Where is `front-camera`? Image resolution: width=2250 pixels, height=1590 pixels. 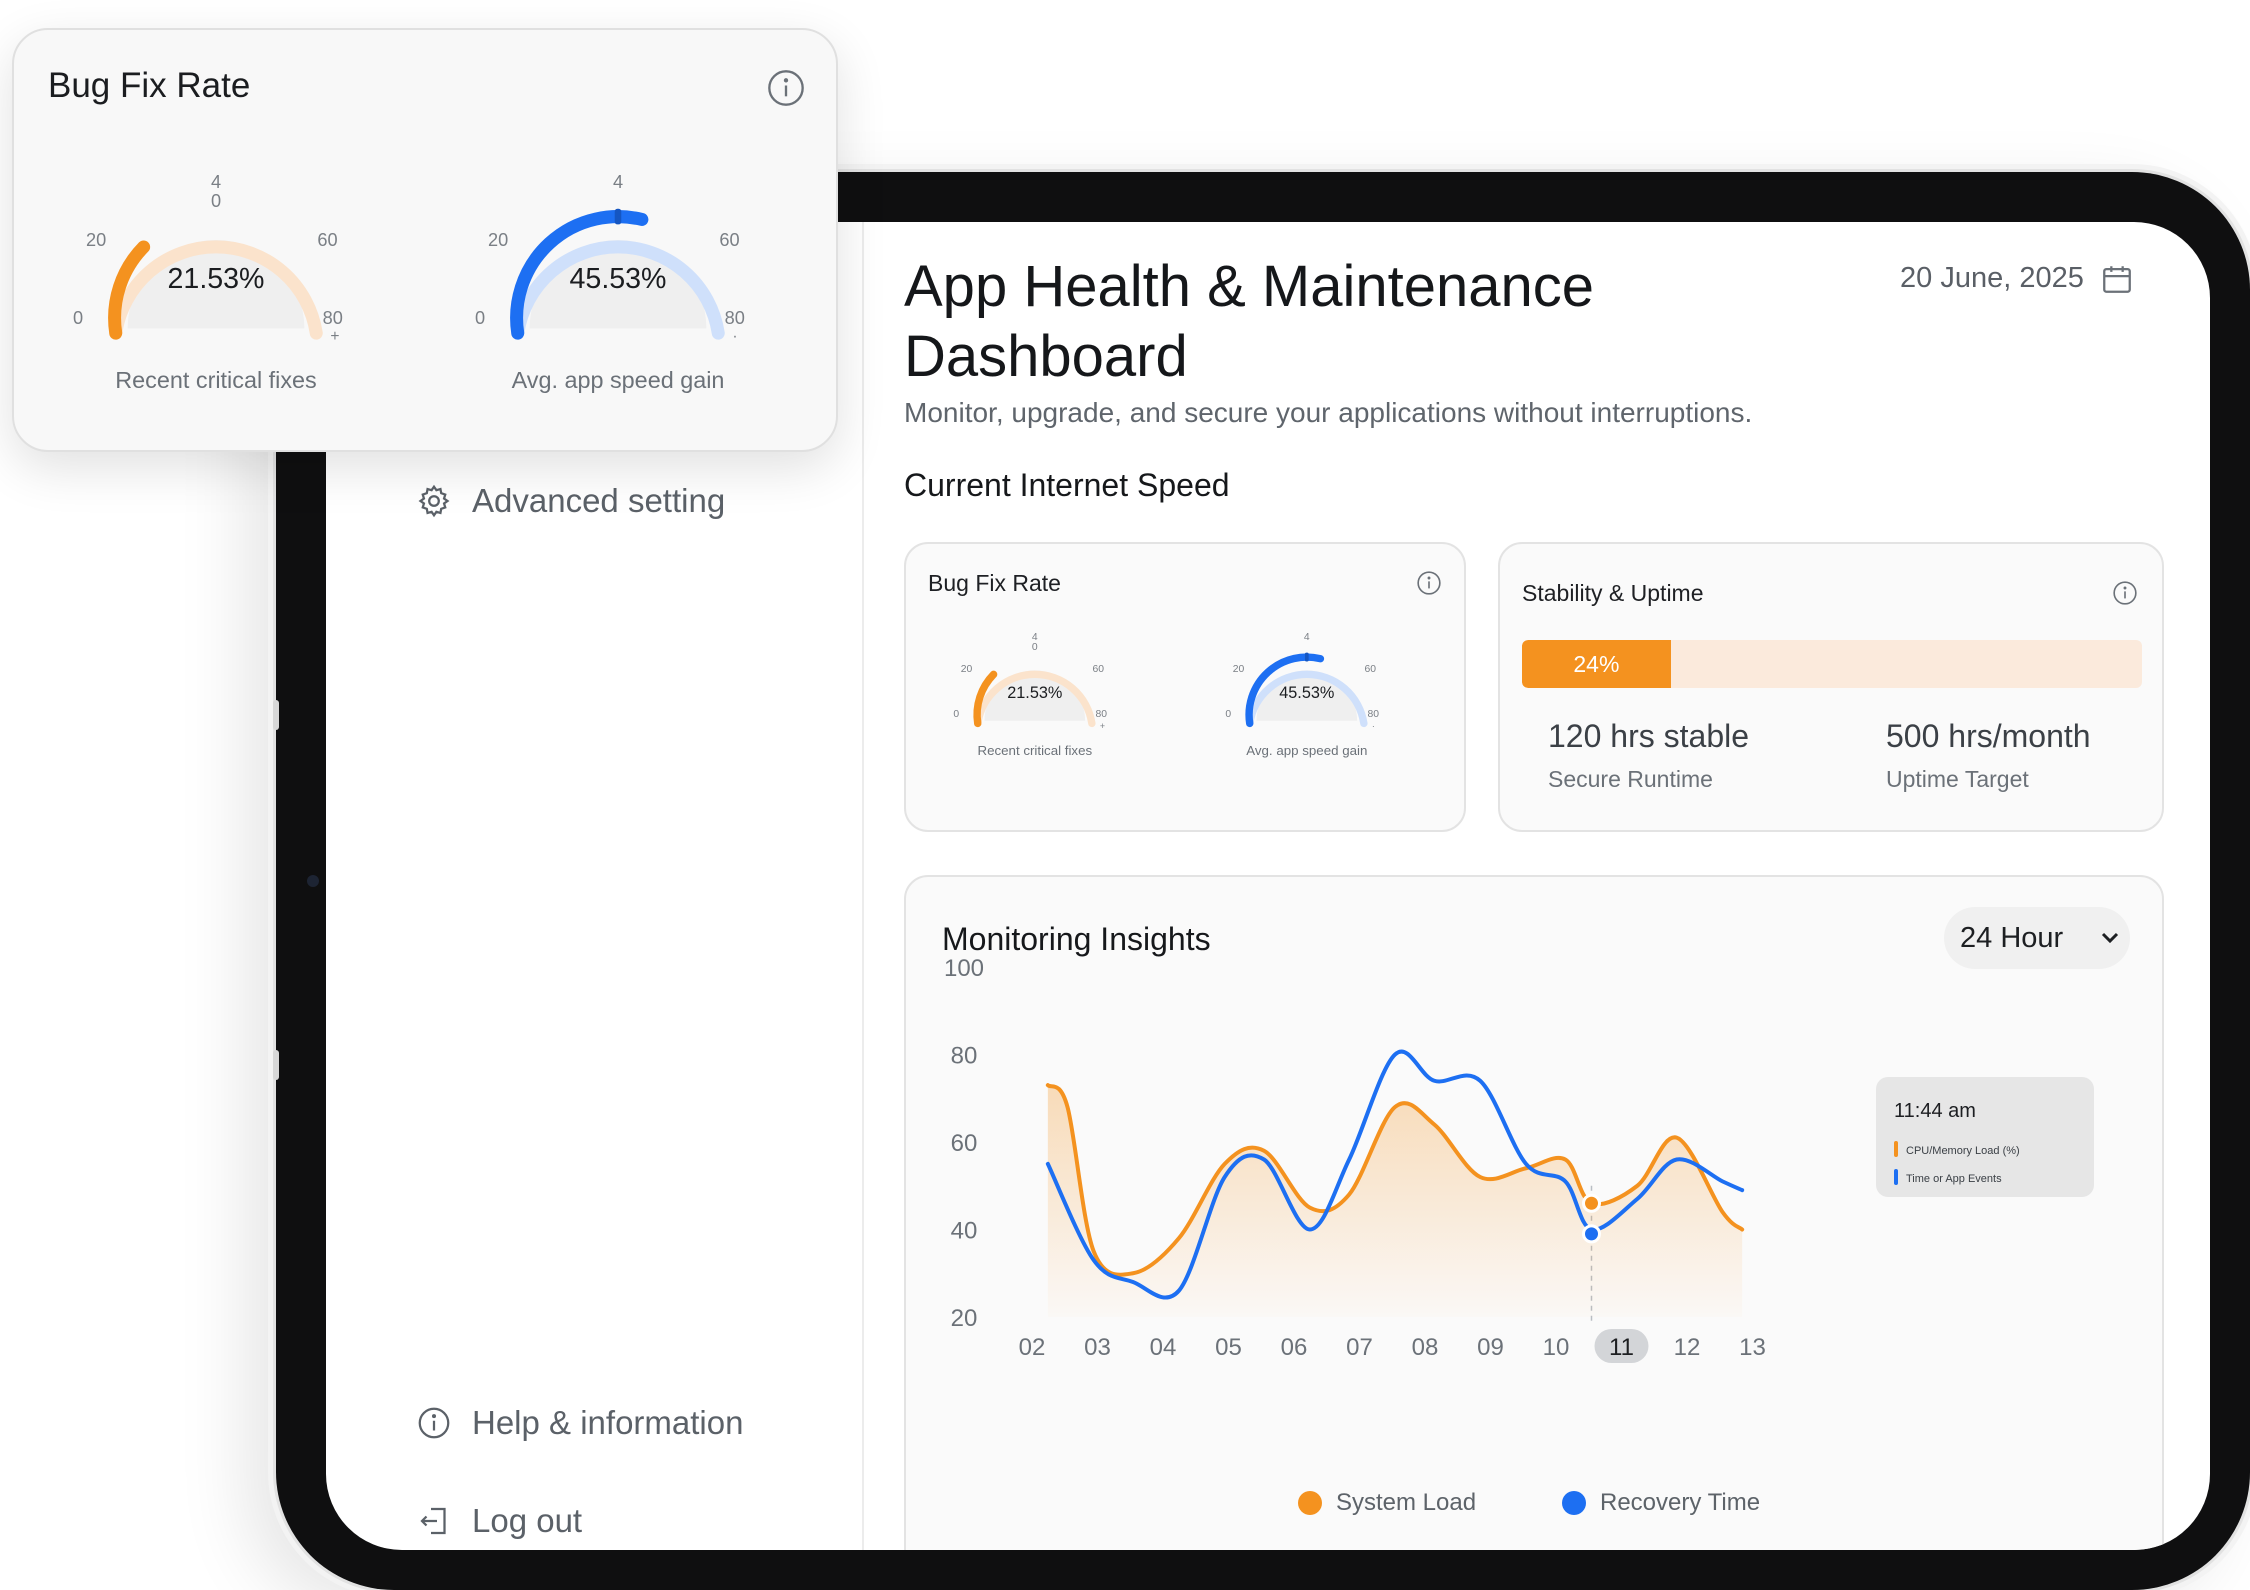 front-camera is located at coordinates (313, 881).